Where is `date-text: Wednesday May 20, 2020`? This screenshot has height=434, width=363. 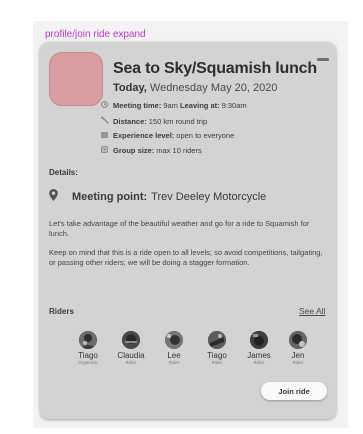
date-text: Wednesday May 20, 2020 is located at coordinates (213, 88).